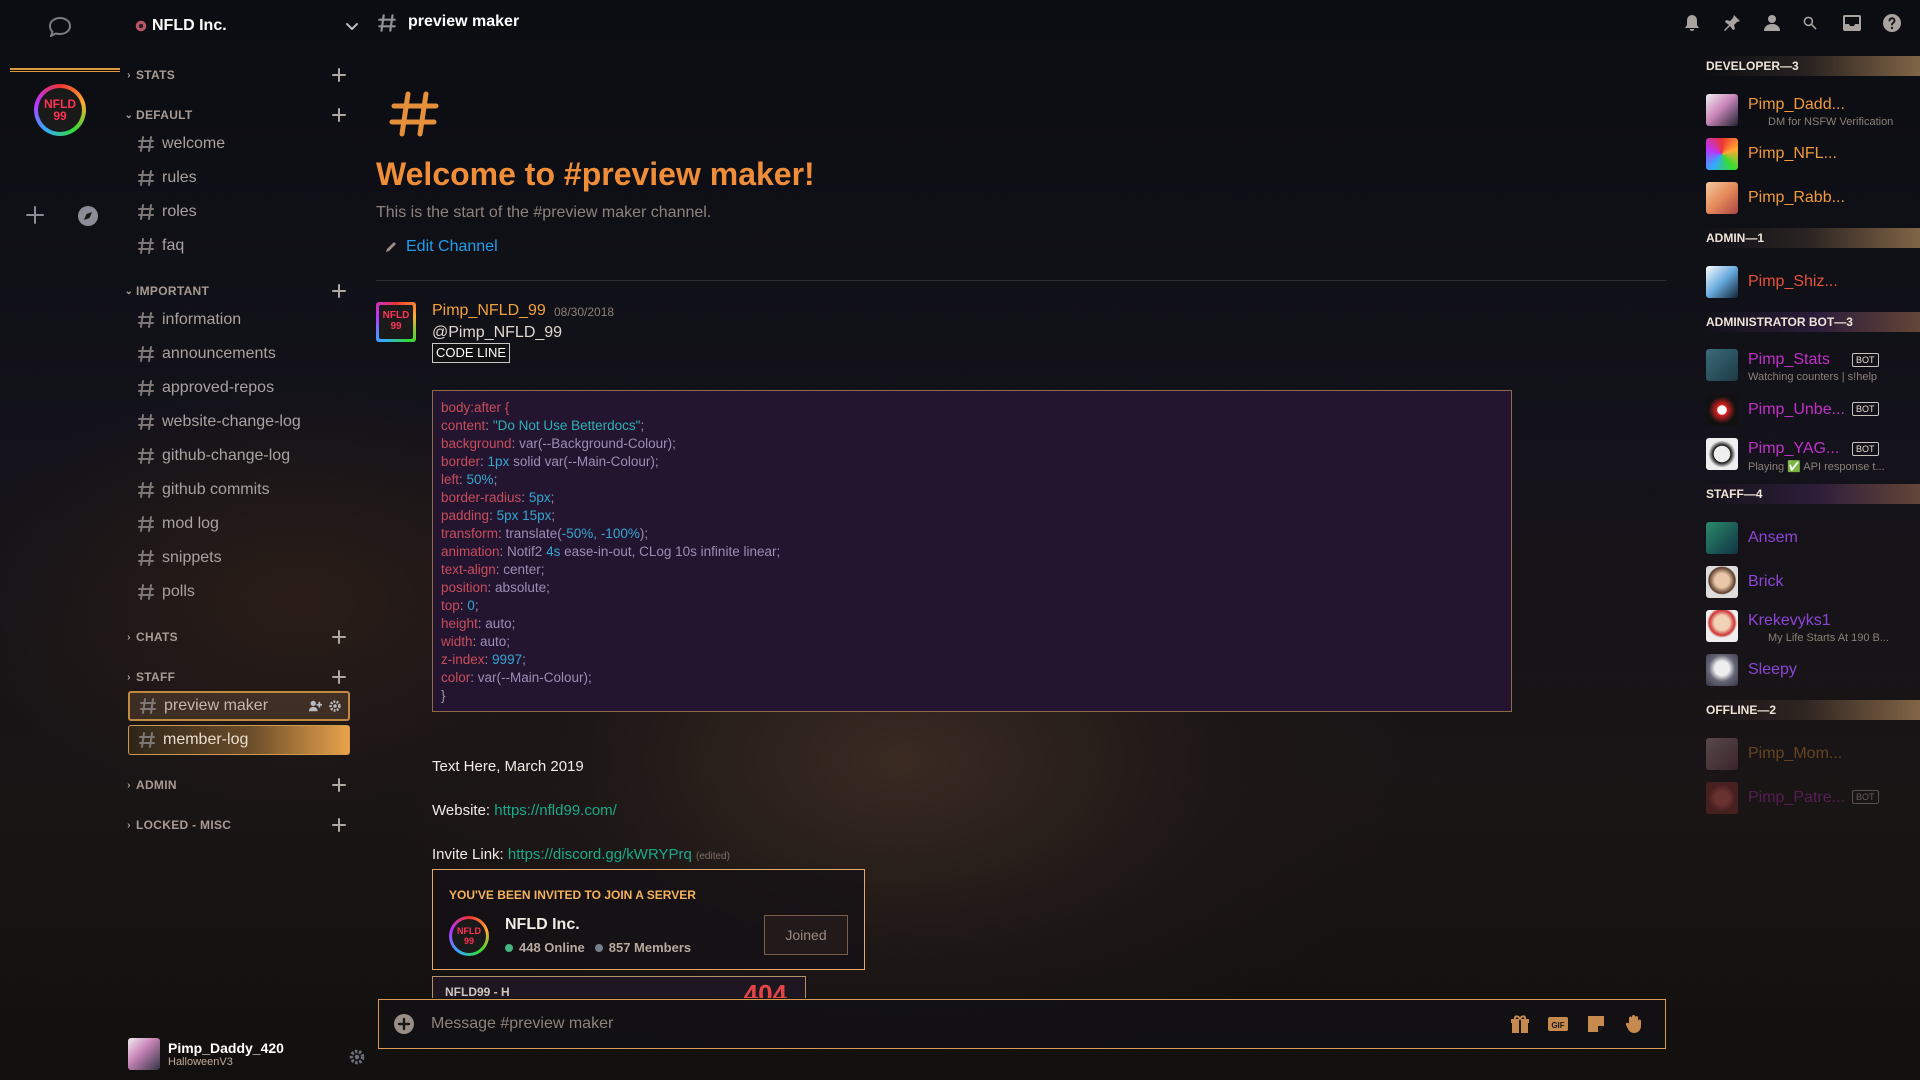  What do you see at coordinates (239, 558) in the screenshot?
I see `channel-snippets: snippets` at bounding box center [239, 558].